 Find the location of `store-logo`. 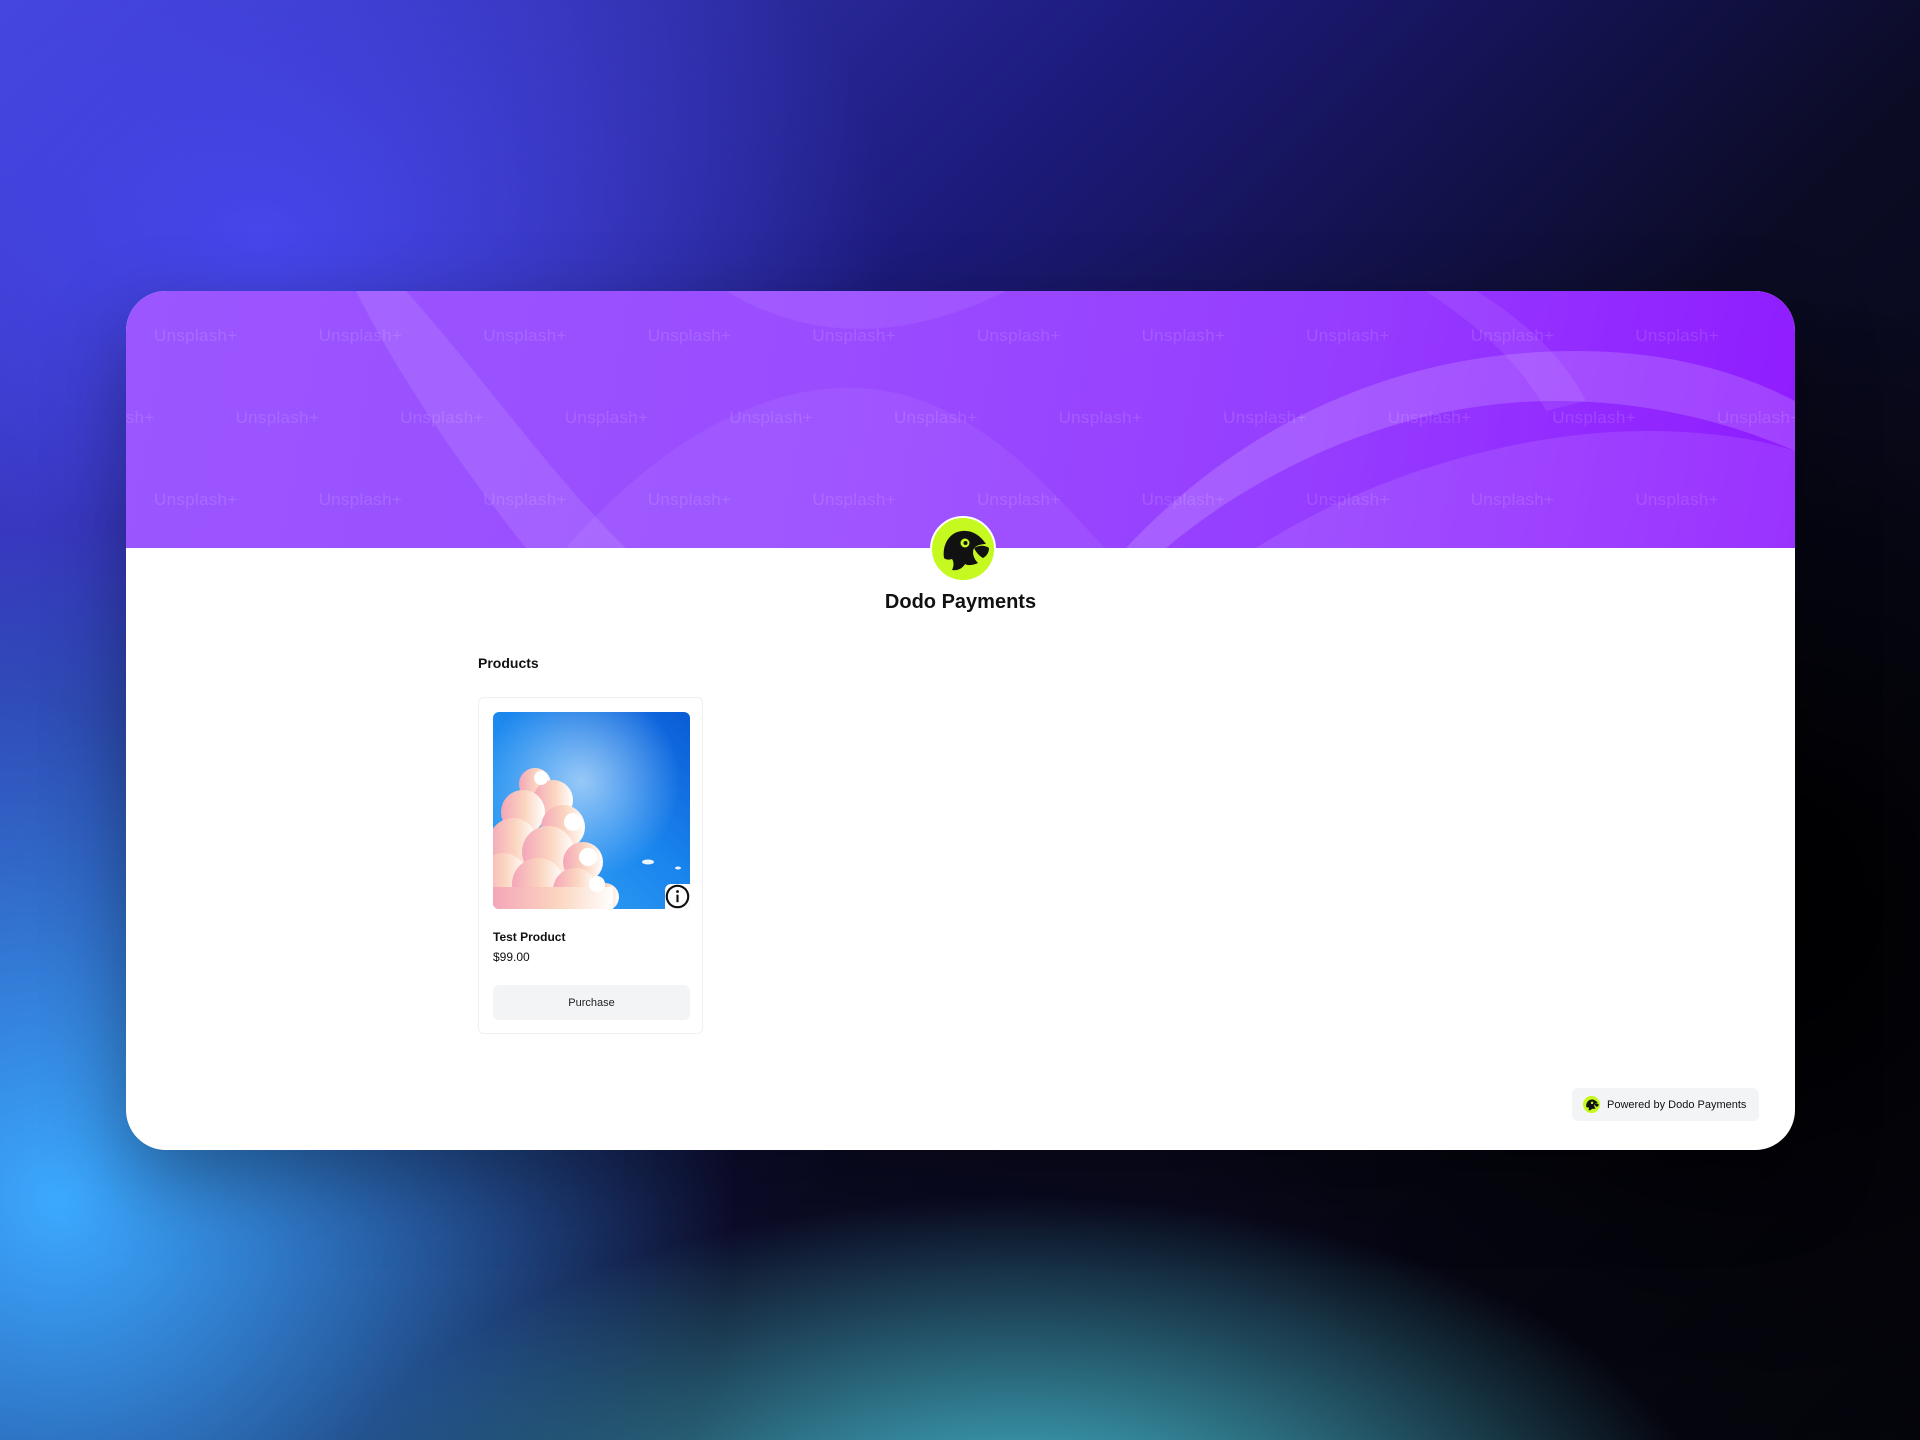

store-logo is located at coordinates (963, 549).